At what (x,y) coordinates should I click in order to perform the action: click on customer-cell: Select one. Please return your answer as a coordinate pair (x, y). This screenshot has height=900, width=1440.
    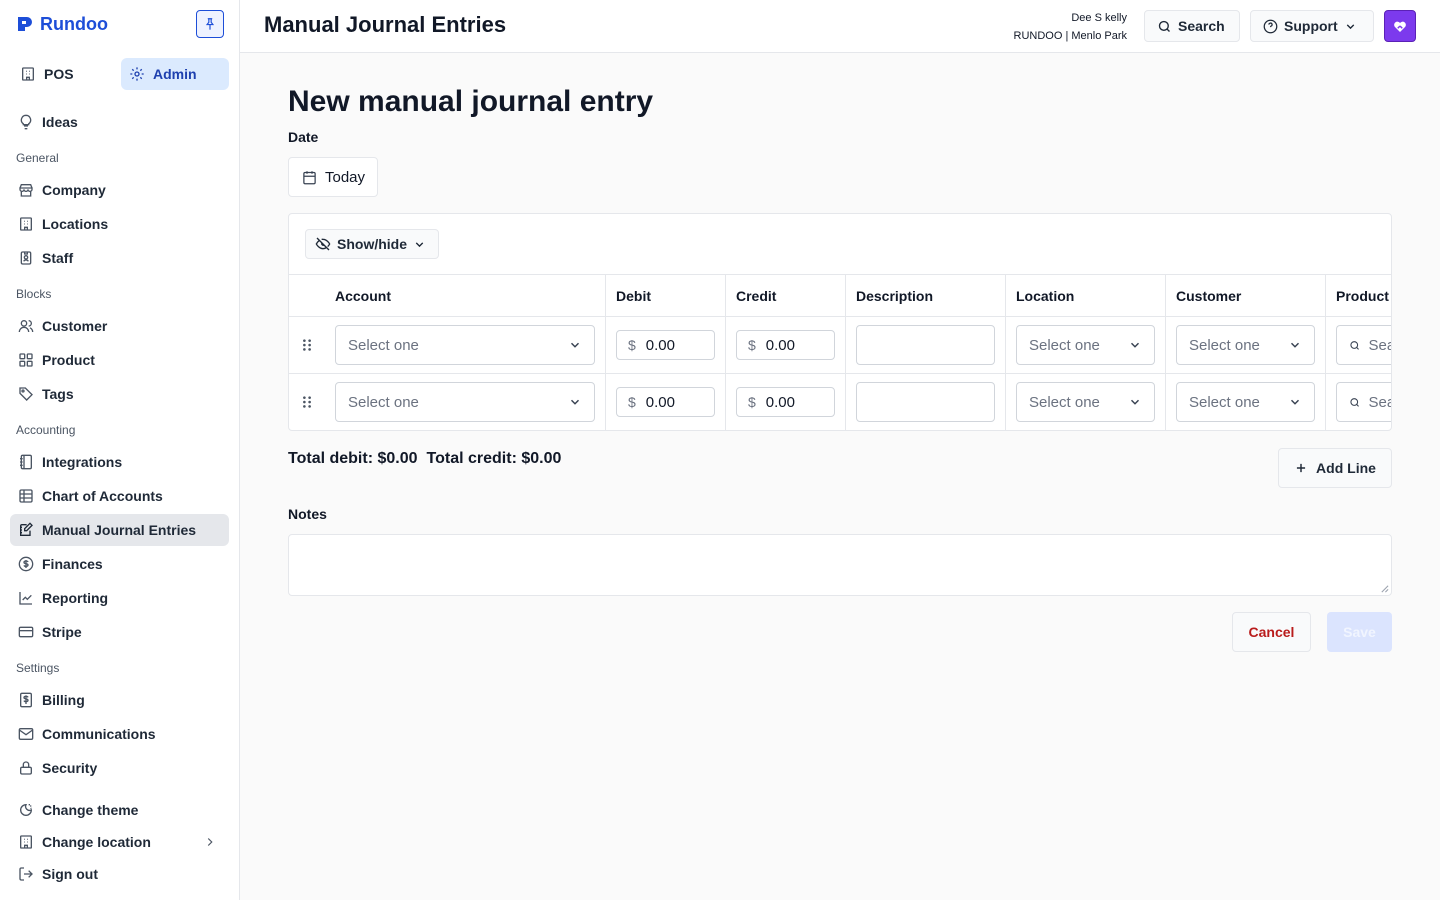
    Looking at the image, I should click on (1246, 345).